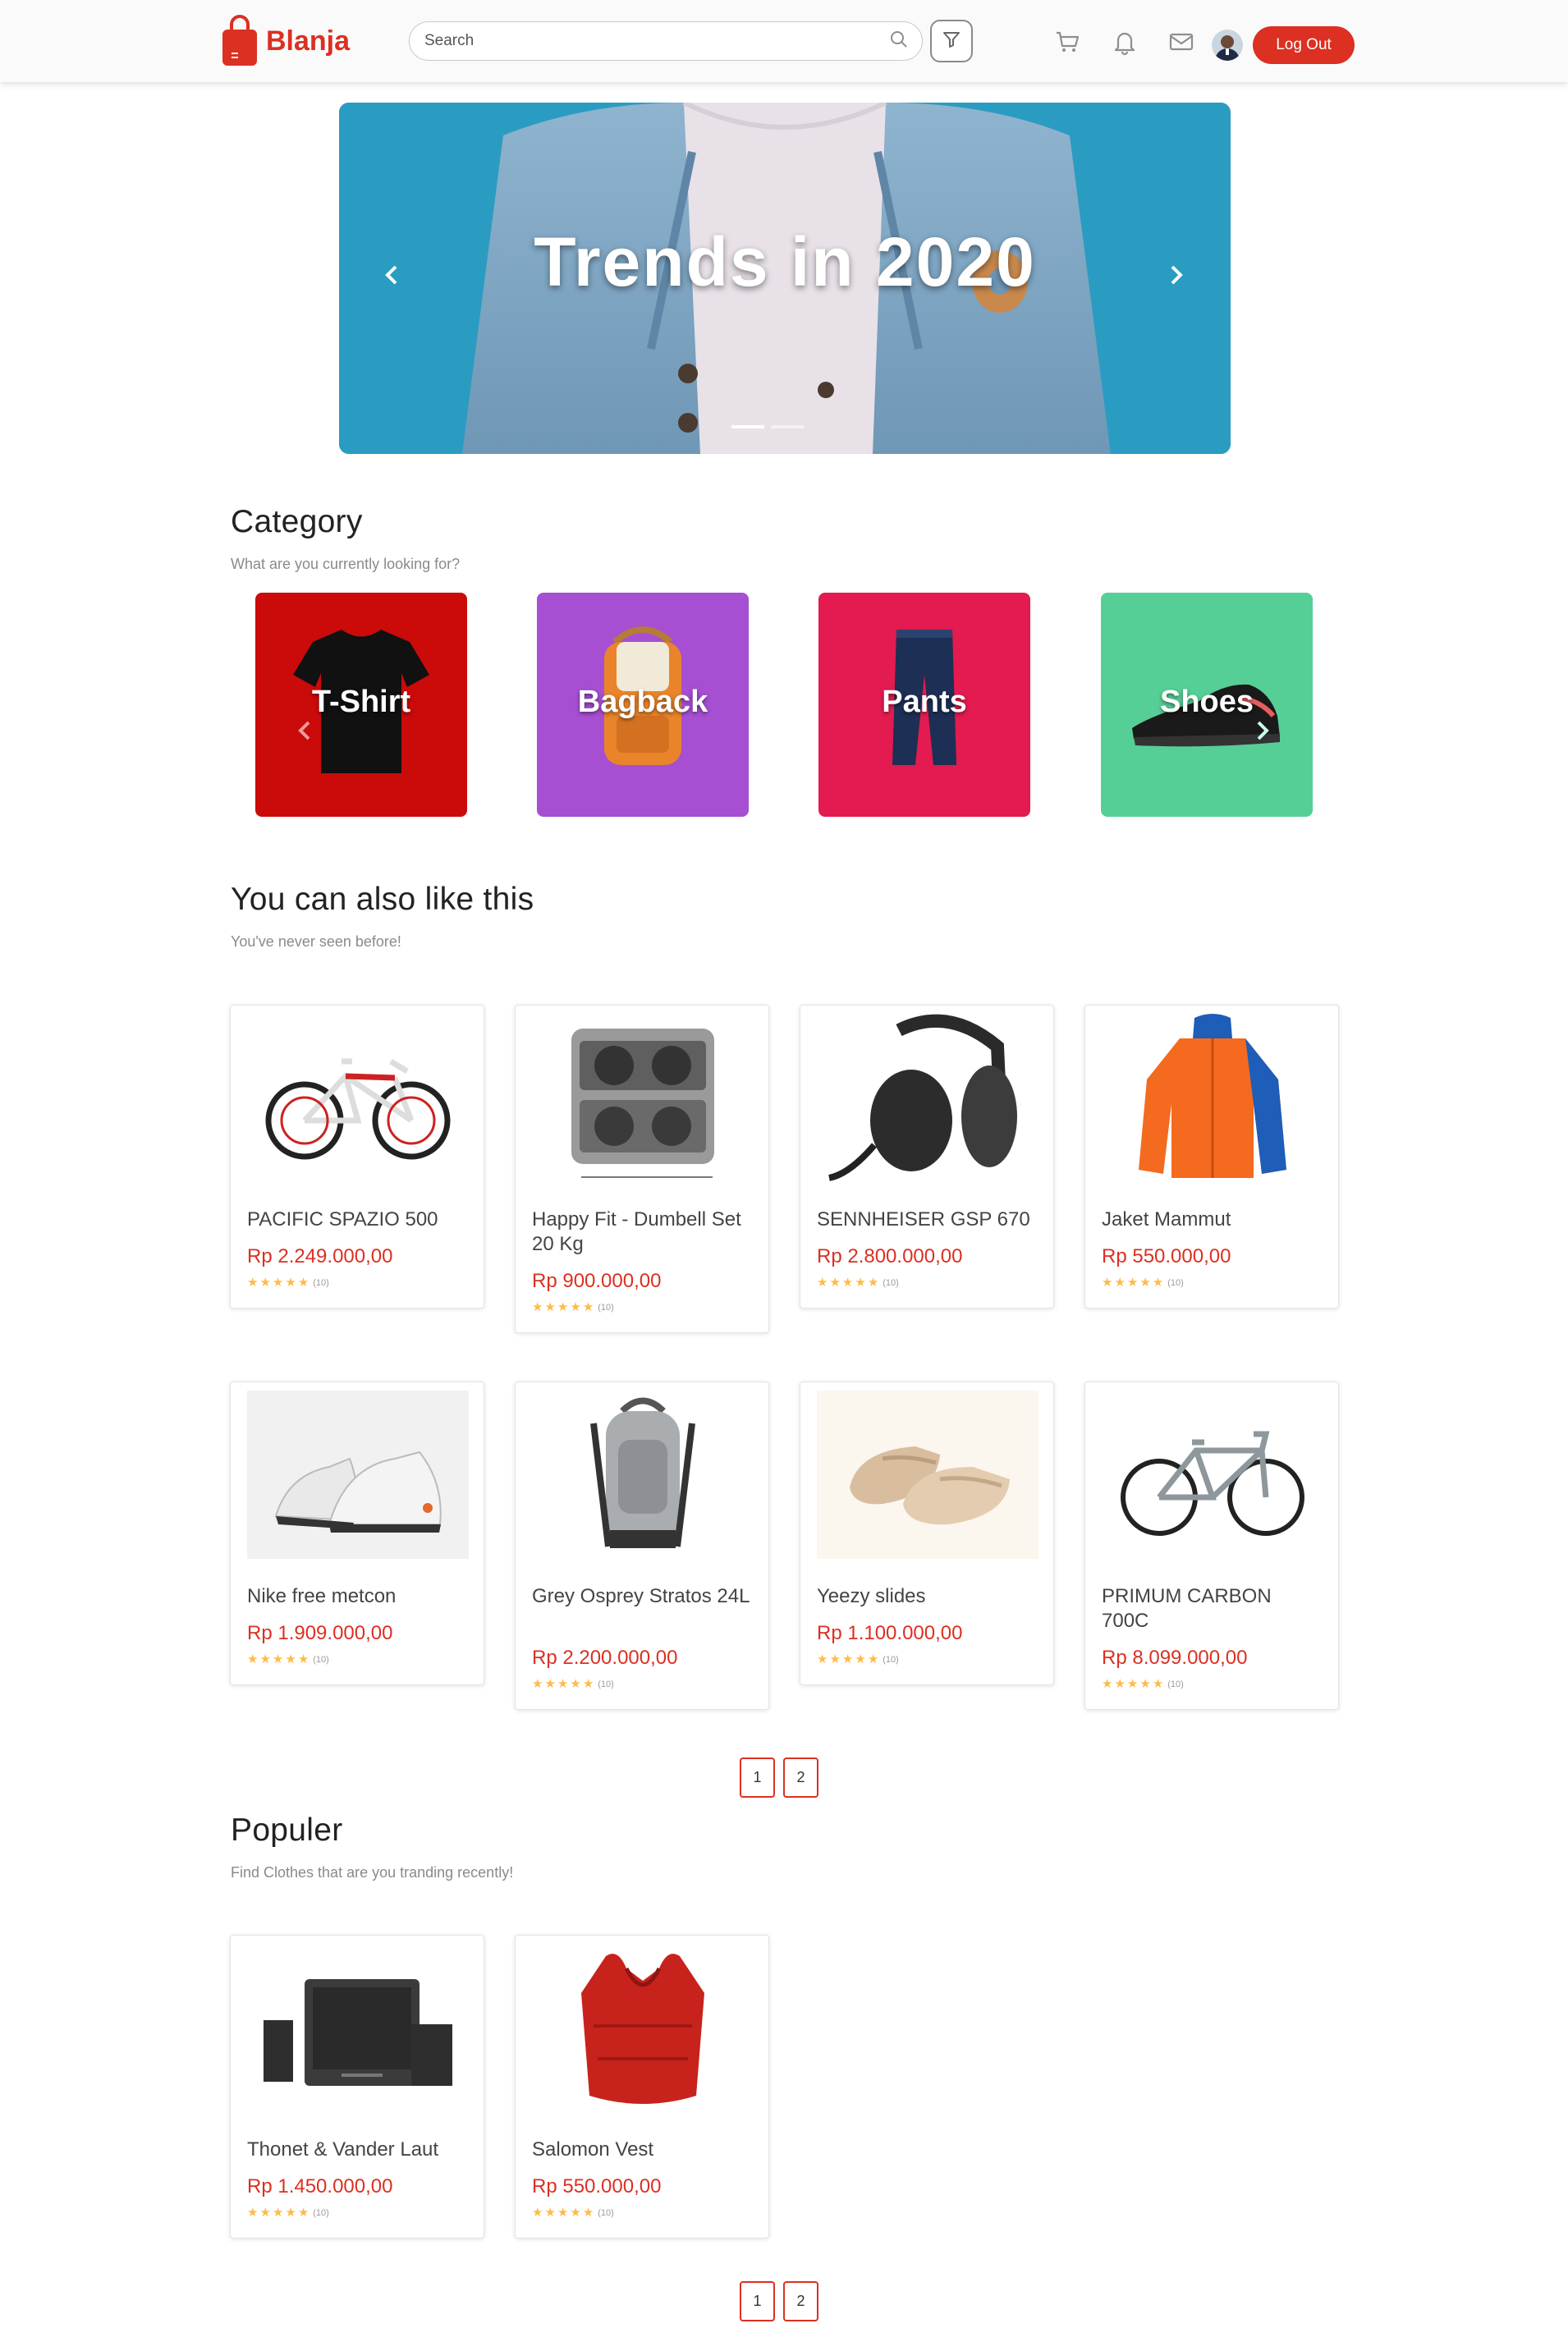  What do you see at coordinates (636, 1231) in the screenshot?
I see `product-name: Happy Fit - Dumbell Set 20 Kg` at bounding box center [636, 1231].